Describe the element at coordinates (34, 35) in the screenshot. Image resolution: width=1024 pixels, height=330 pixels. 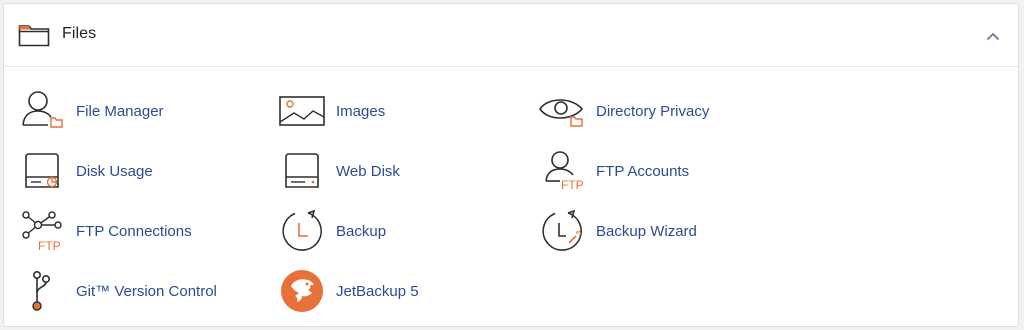
I see `folder-icon` at that location.